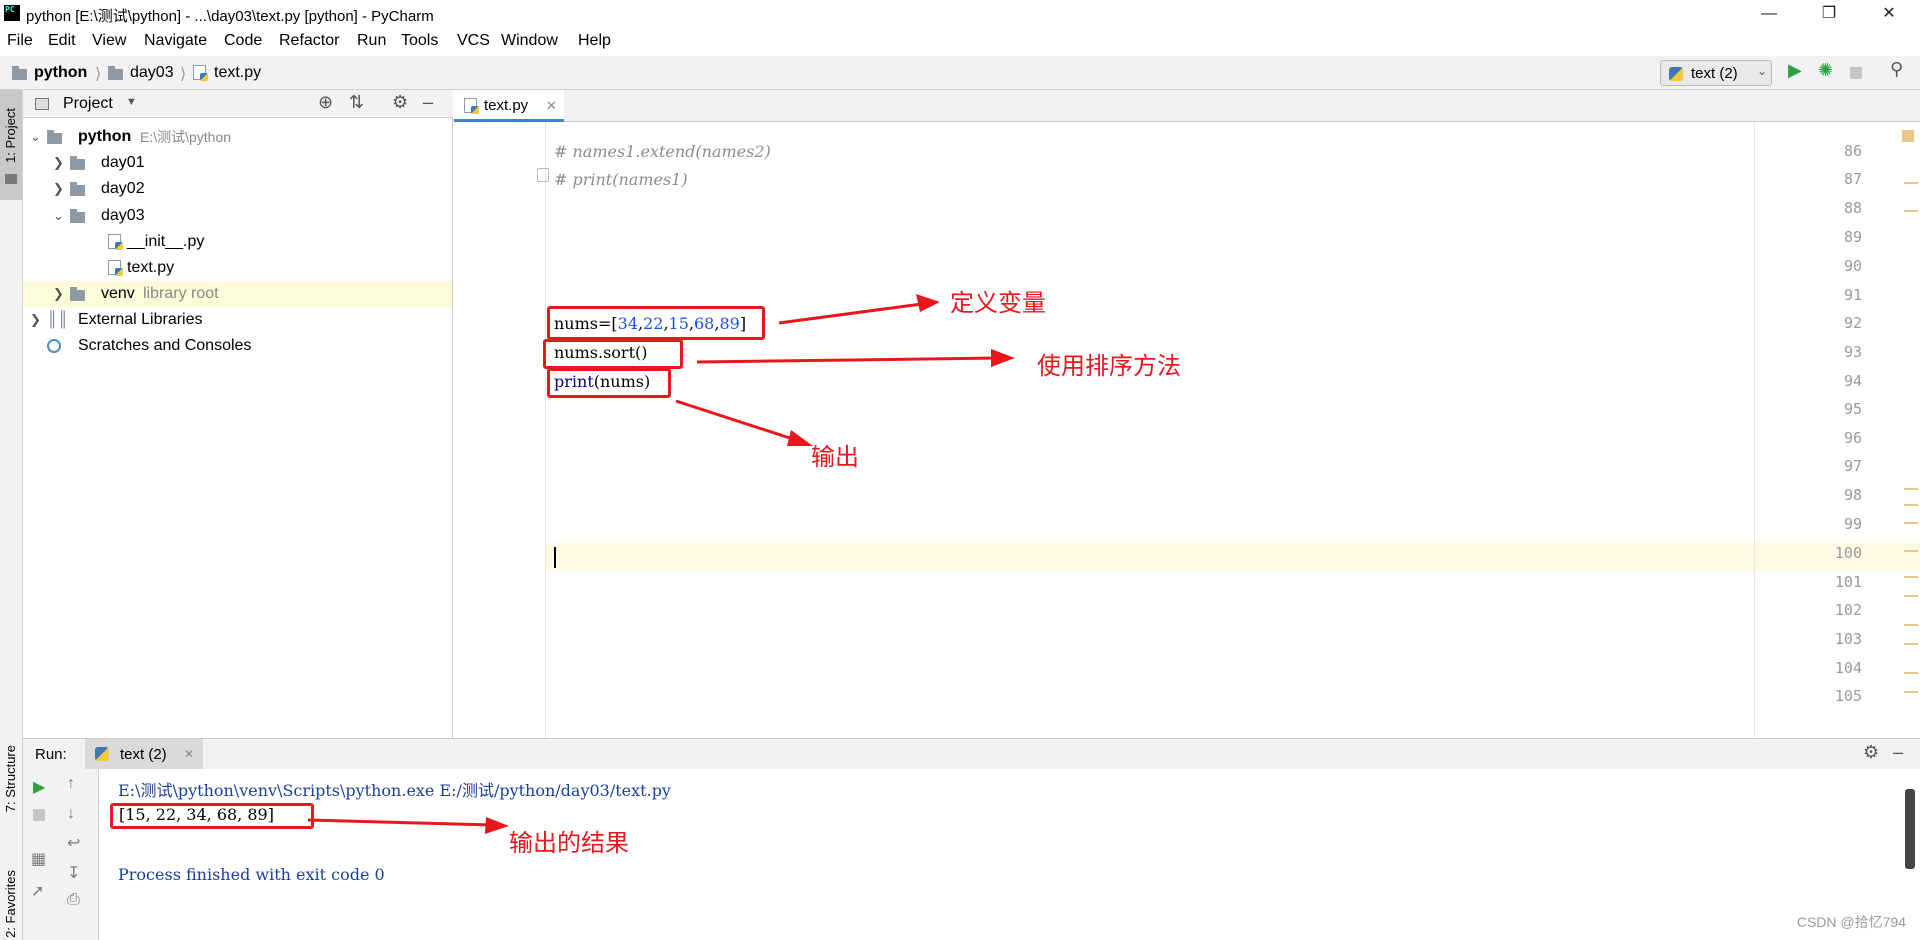  Describe the element at coordinates (356, 102) in the screenshot. I see `collapse-all-icon: ⇅` at that location.